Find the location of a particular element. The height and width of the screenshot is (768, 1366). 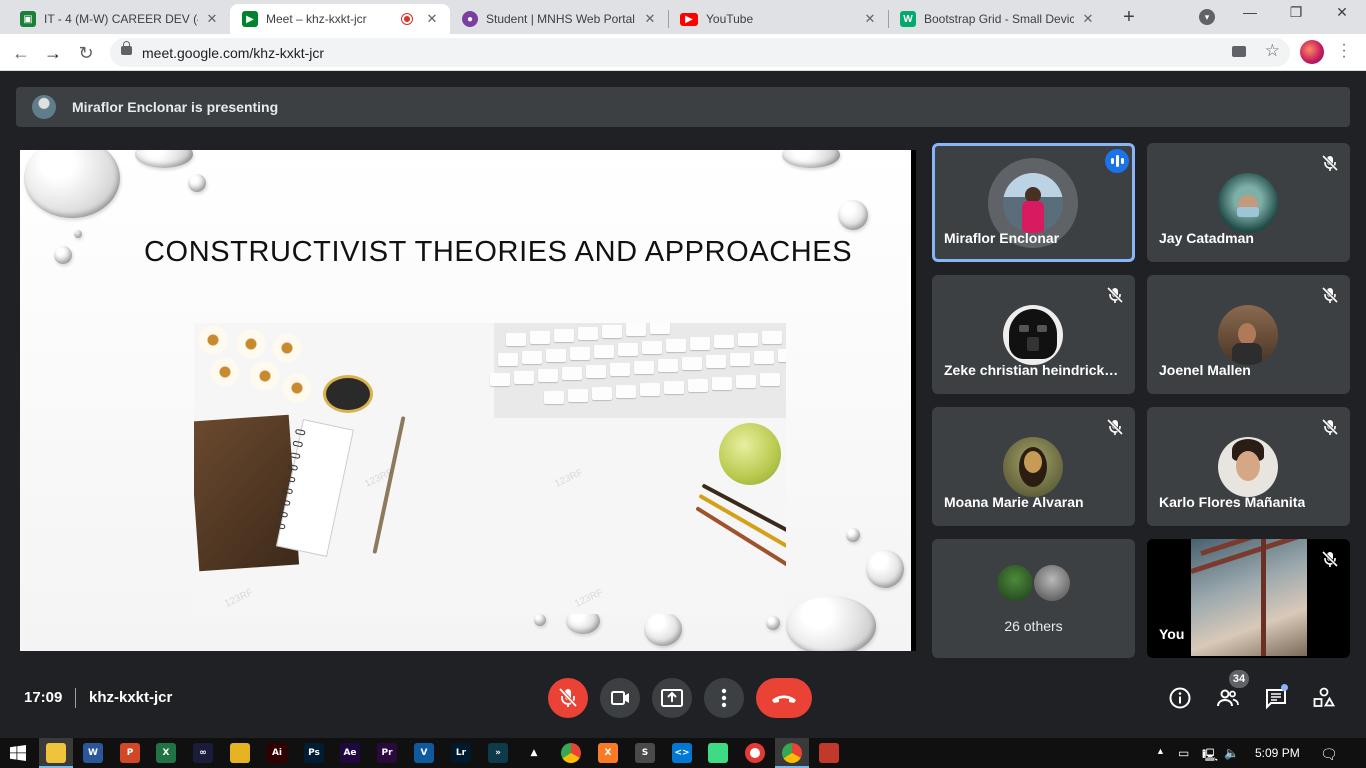

activities-icon is located at coordinates (1324, 698).